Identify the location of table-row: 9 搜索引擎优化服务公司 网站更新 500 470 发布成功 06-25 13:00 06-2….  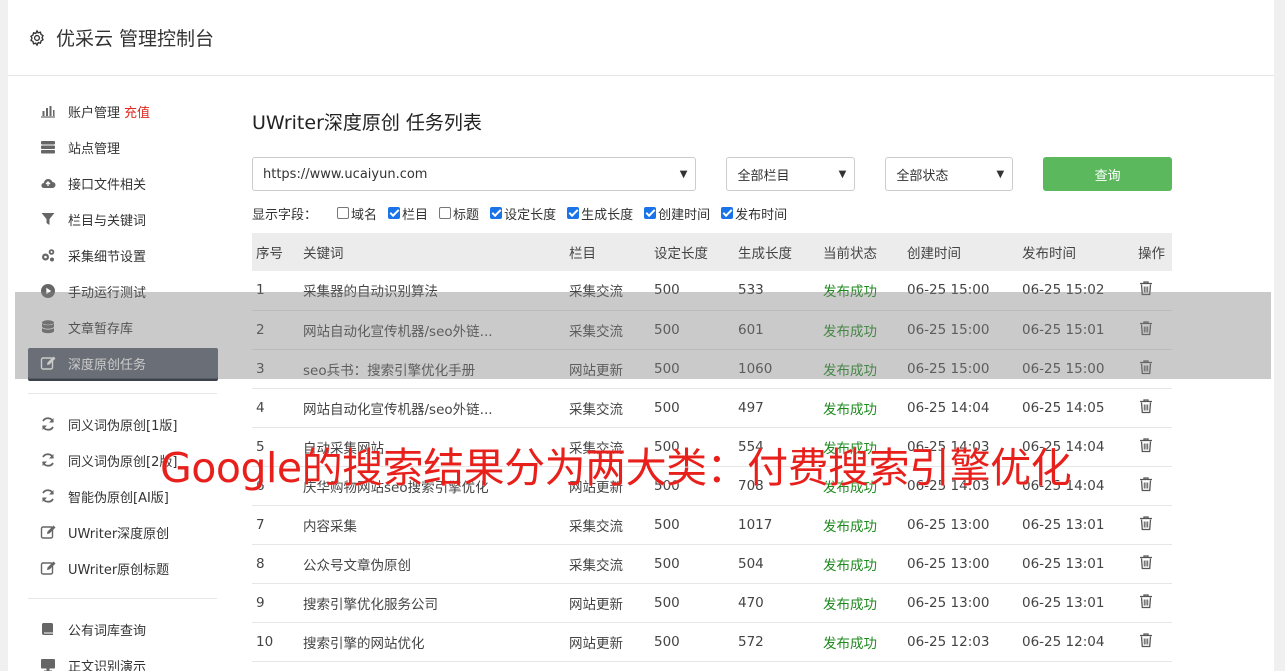
(712, 602).